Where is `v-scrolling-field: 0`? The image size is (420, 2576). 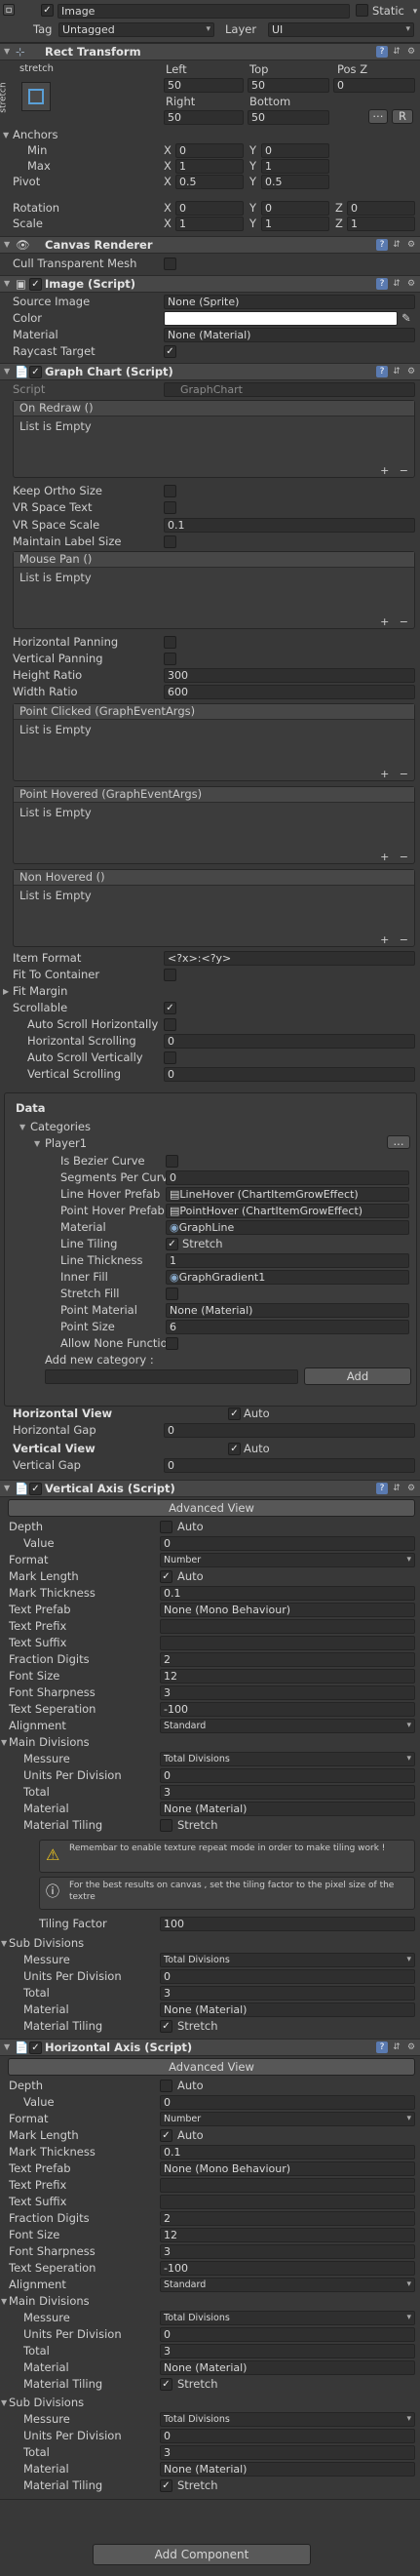 v-scrolling-field: 0 is located at coordinates (289, 1074).